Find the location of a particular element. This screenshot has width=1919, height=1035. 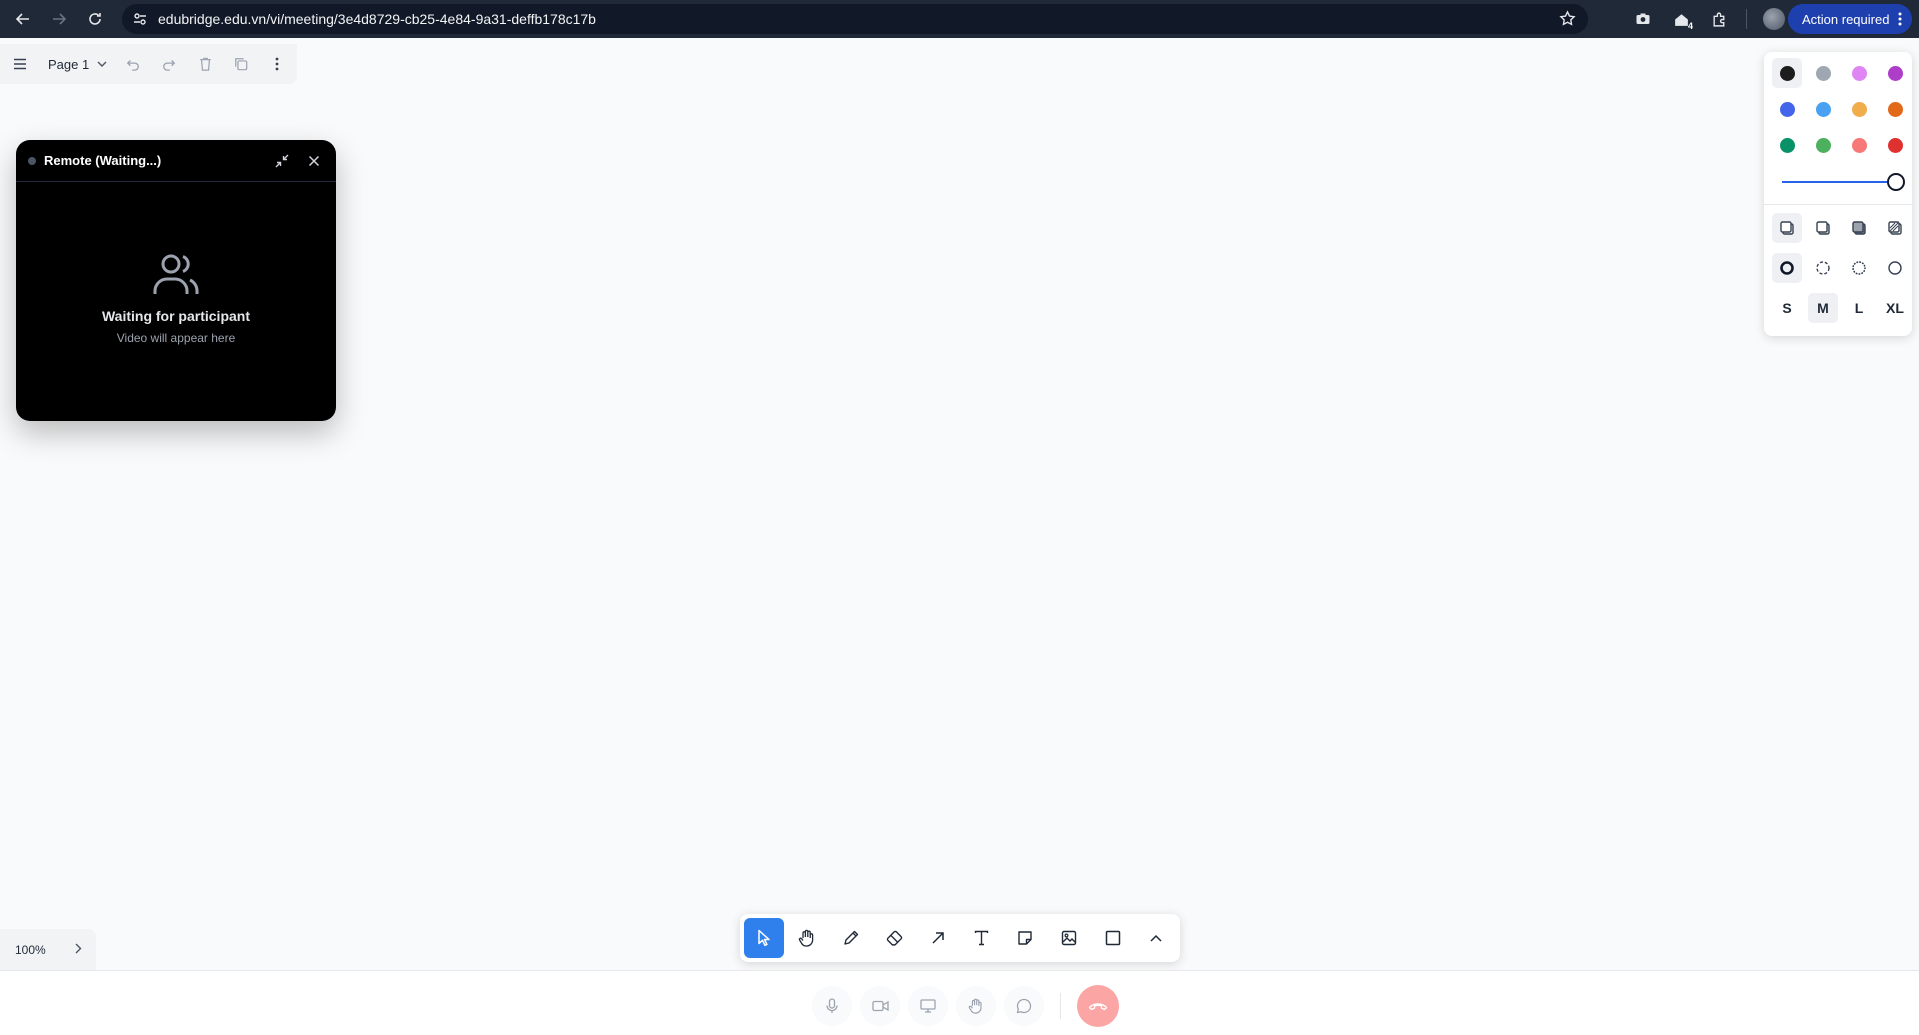

chevron-up-icon is located at coordinates (1156, 938).